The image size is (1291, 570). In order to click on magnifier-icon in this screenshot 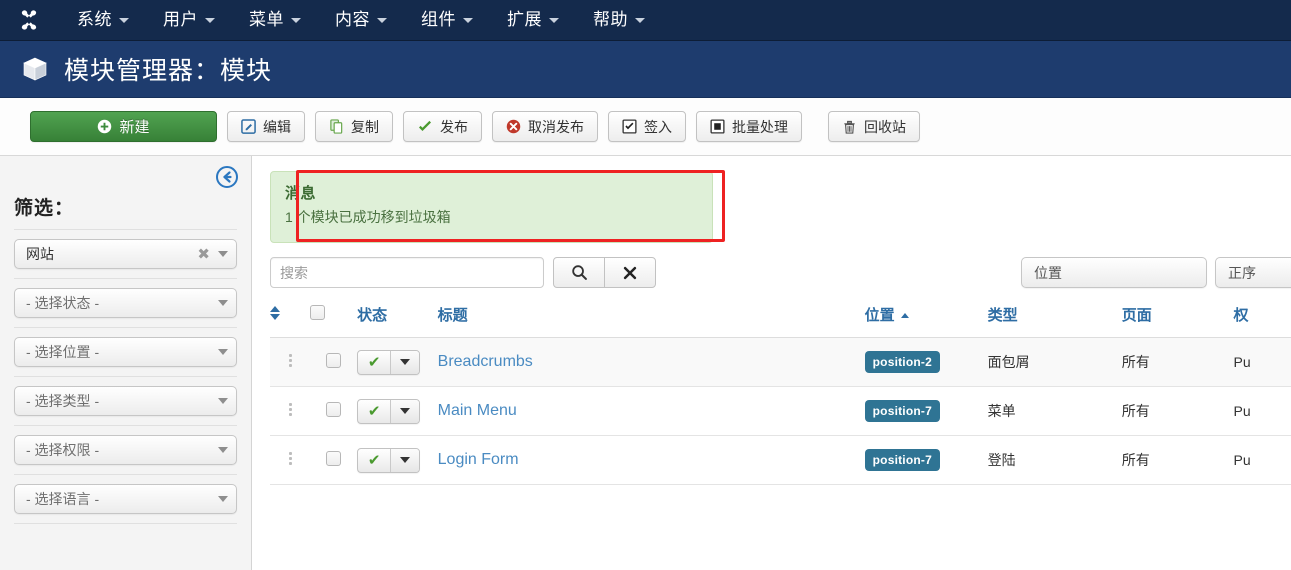, I will do `click(579, 272)`.